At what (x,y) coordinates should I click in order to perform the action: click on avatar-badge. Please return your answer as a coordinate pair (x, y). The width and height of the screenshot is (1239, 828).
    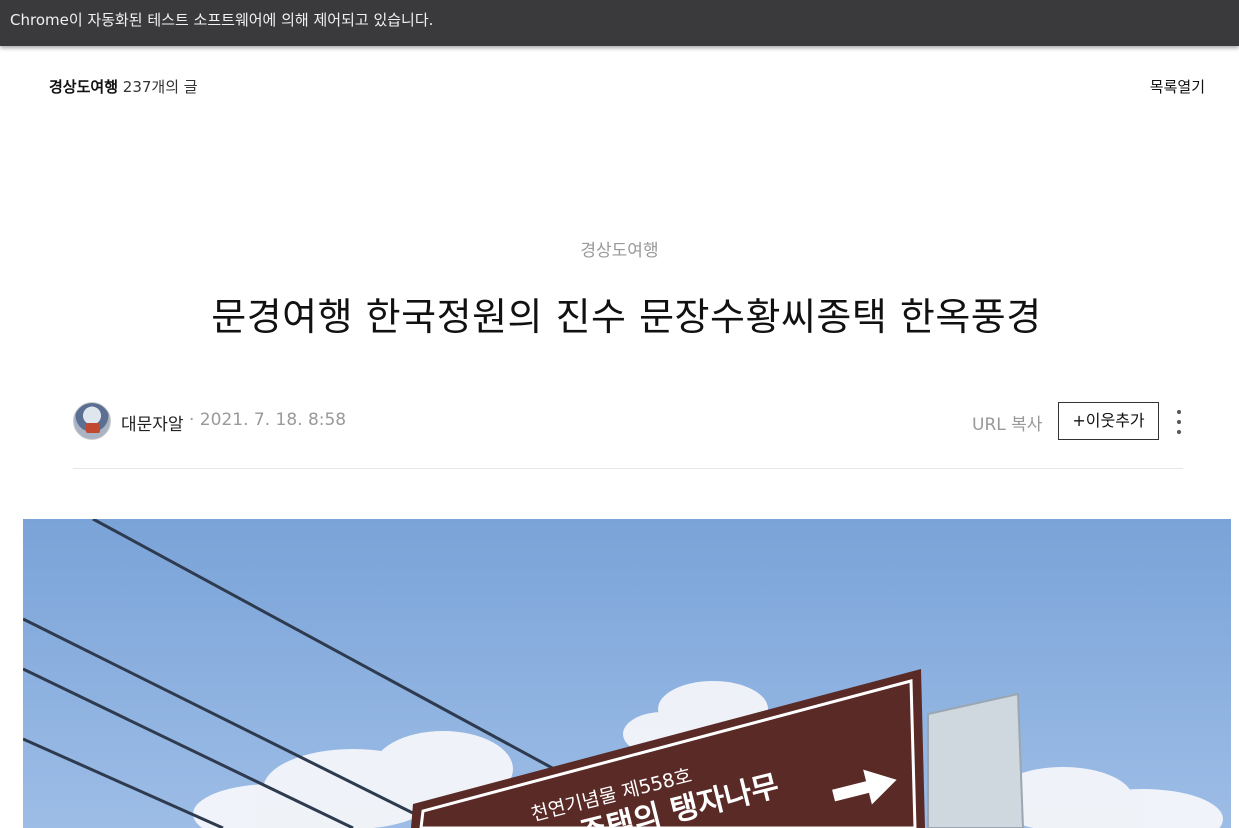
    Looking at the image, I should click on (93, 428).